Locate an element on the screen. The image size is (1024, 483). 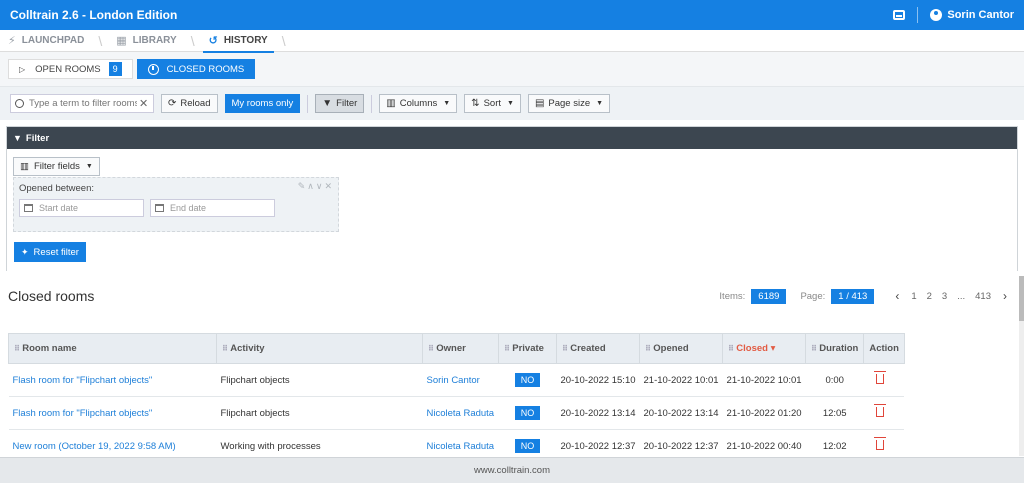
lightning-icon: ⚡ is located at coordinates (12, 41).